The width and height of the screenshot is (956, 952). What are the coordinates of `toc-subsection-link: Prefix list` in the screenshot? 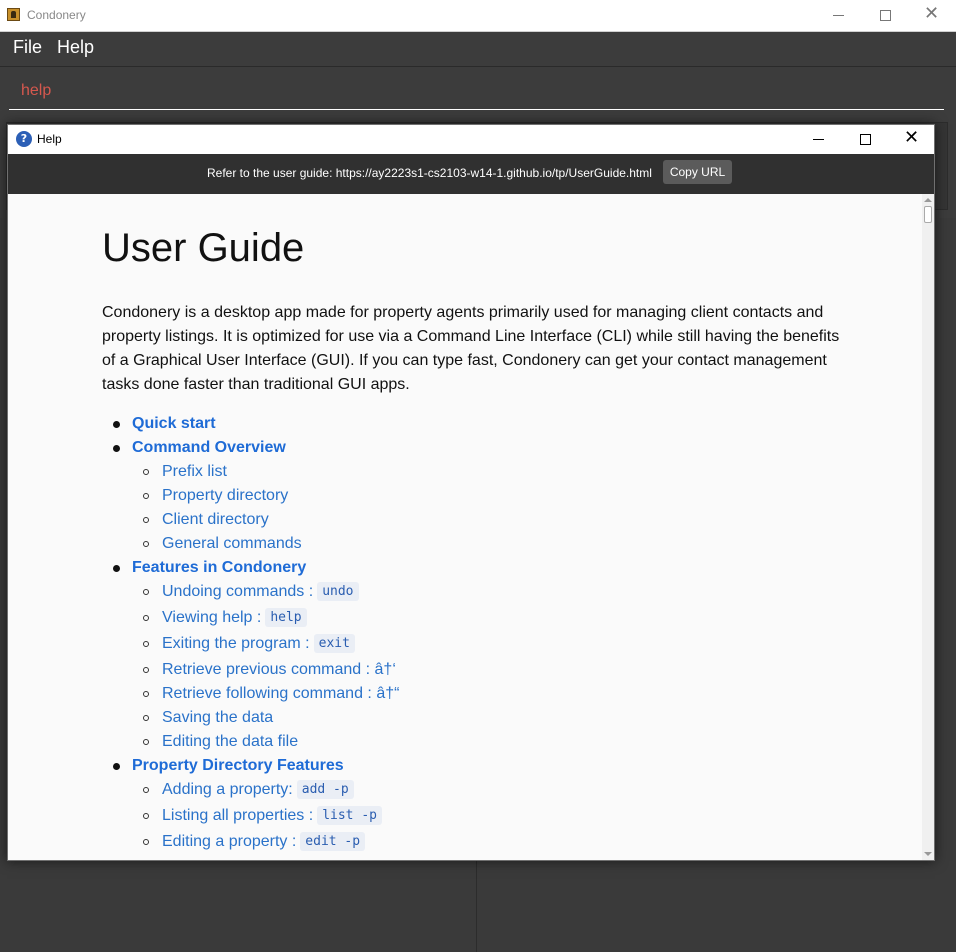 It's located at (185, 472).